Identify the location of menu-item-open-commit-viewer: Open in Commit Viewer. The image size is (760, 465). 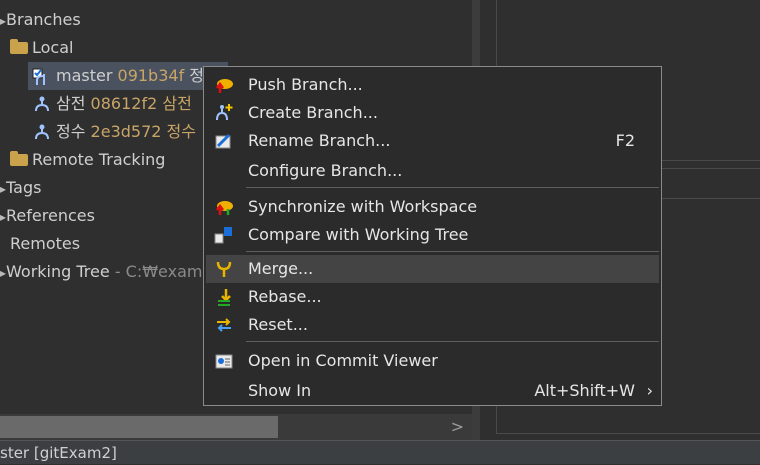
(432, 361).